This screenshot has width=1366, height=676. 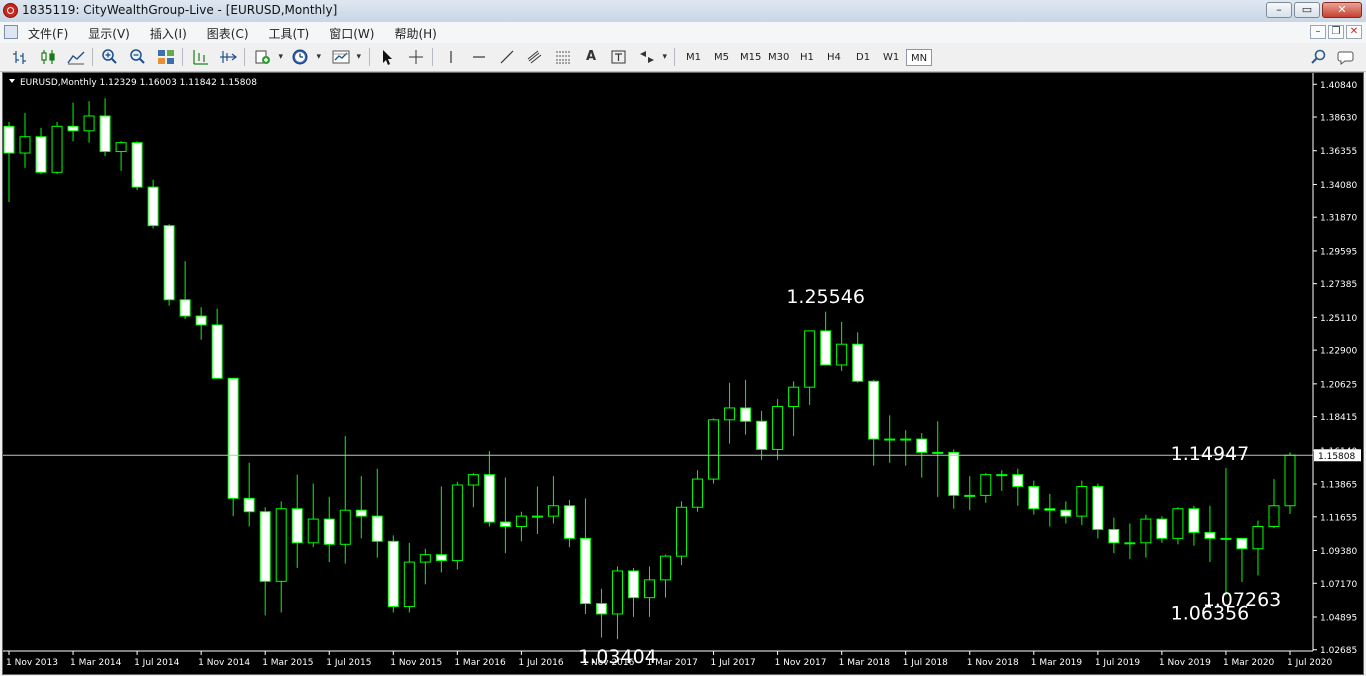 What do you see at coordinates (48, 57) in the screenshot?
I see `candlestick-icon` at bounding box center [48, 57].